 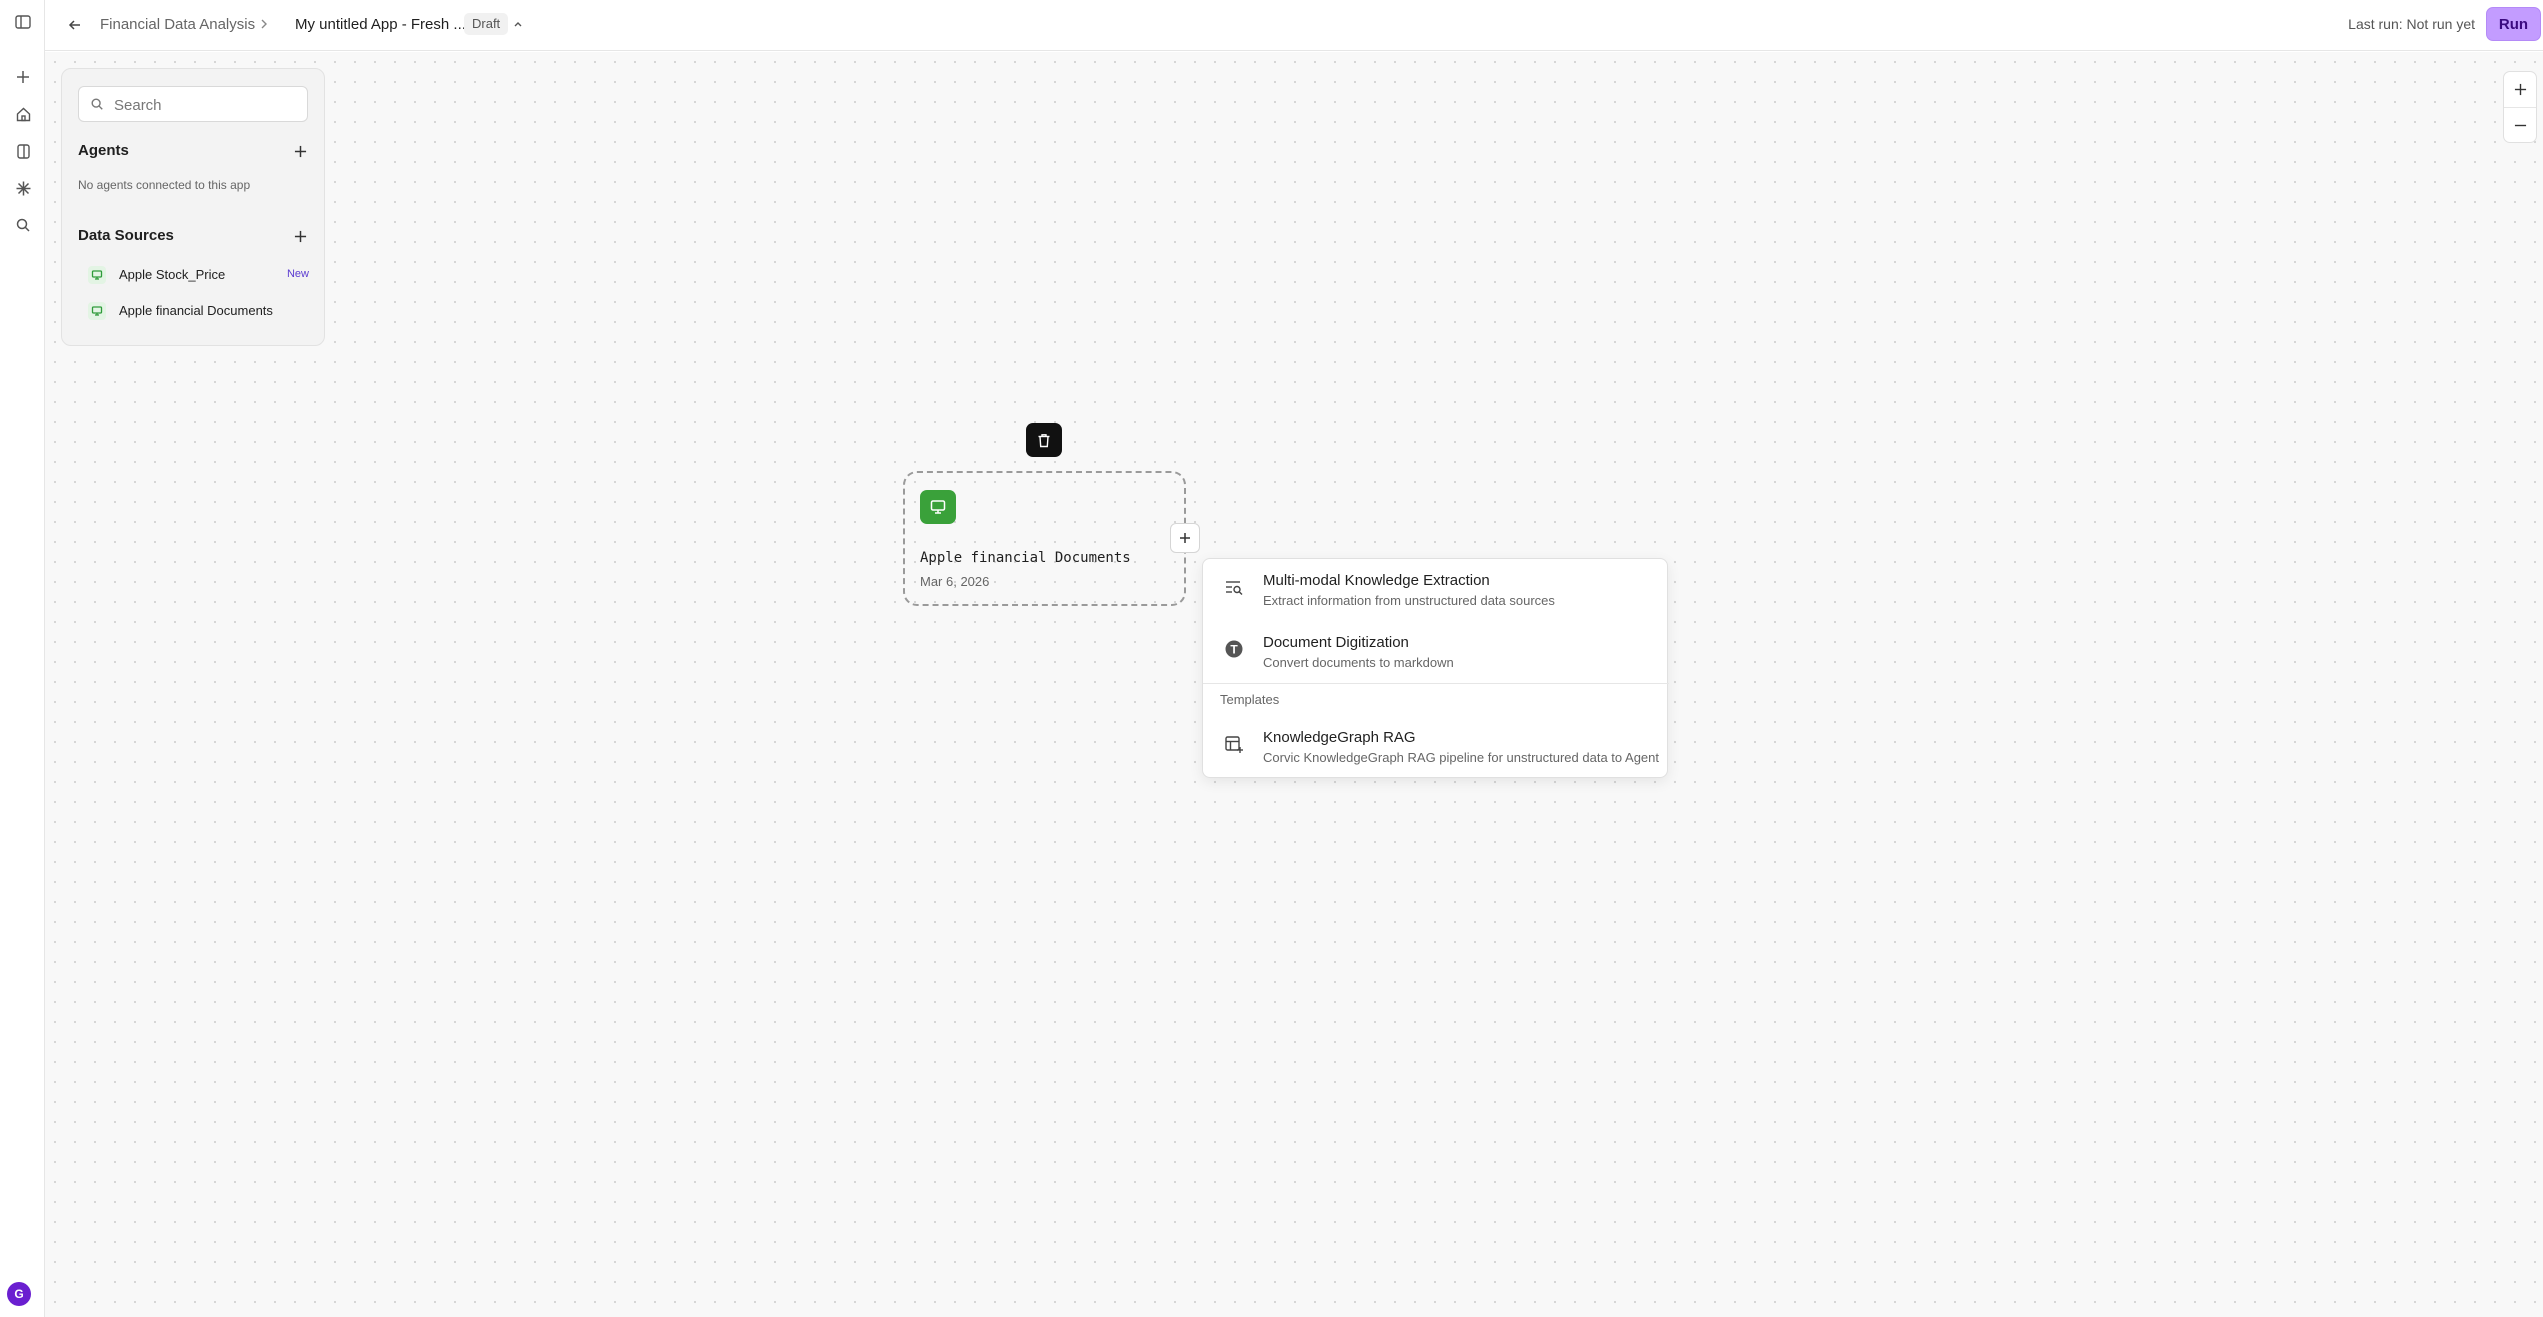 I want to click on avatar: G, so click(x=19, y=1294).